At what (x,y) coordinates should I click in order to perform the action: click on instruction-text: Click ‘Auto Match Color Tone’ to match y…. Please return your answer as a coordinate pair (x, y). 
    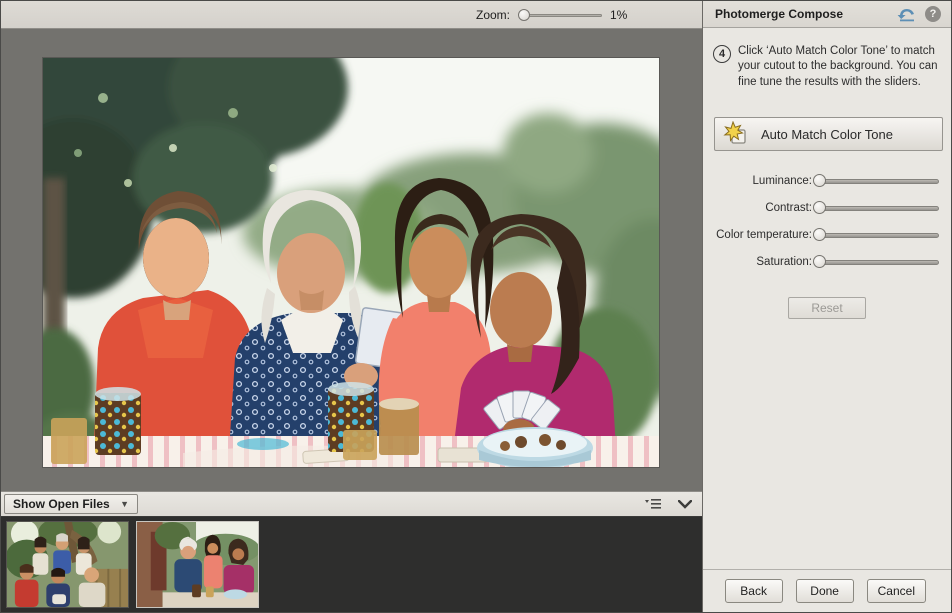
    Looking at the image, I should click on (838, 66).